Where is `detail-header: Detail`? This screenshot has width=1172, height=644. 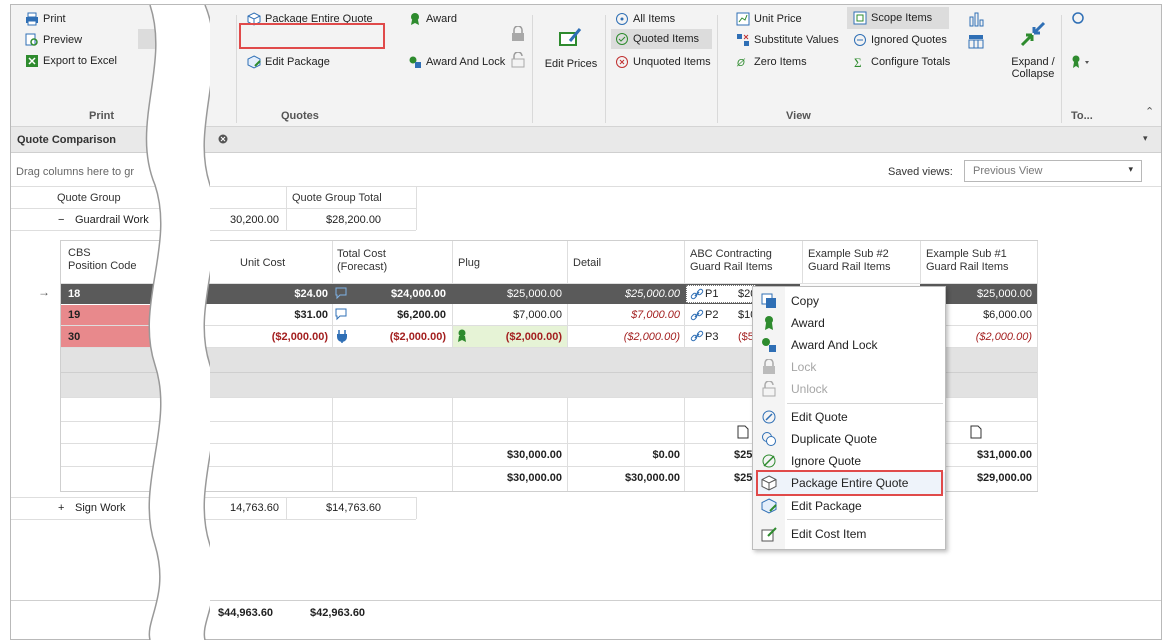 detail-header: Detail is located at coordinates (587, 263).